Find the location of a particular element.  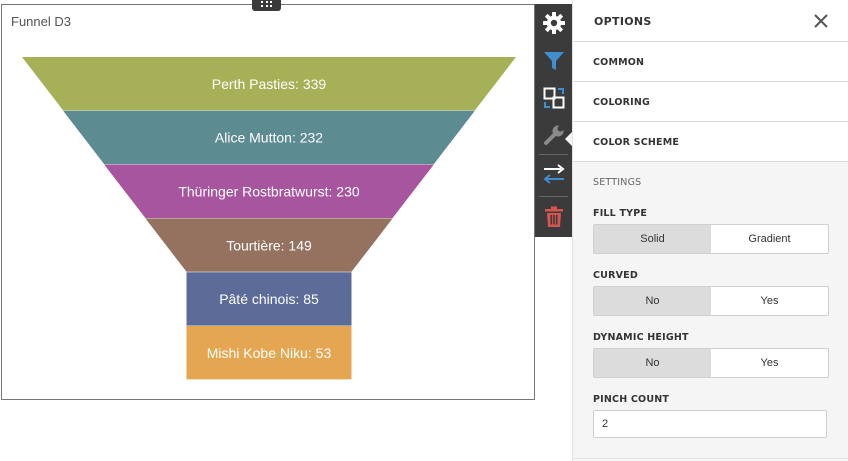

panel-bottom-border is located at coordinates (710, 458).